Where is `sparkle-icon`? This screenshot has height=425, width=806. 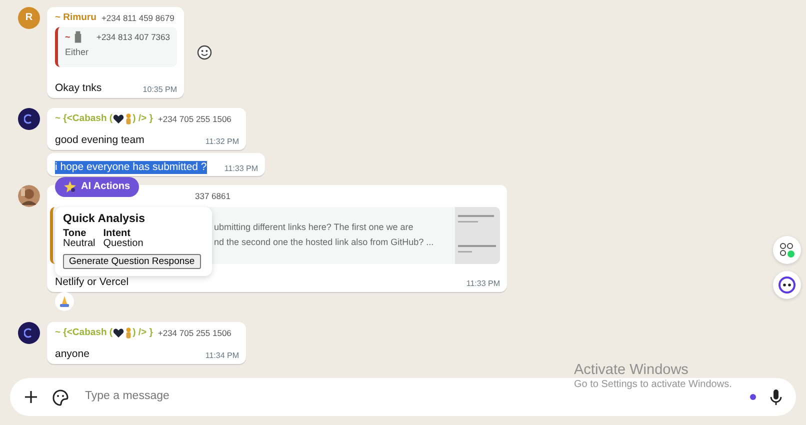
sparkle-icon is located at coordinates (70, 187).